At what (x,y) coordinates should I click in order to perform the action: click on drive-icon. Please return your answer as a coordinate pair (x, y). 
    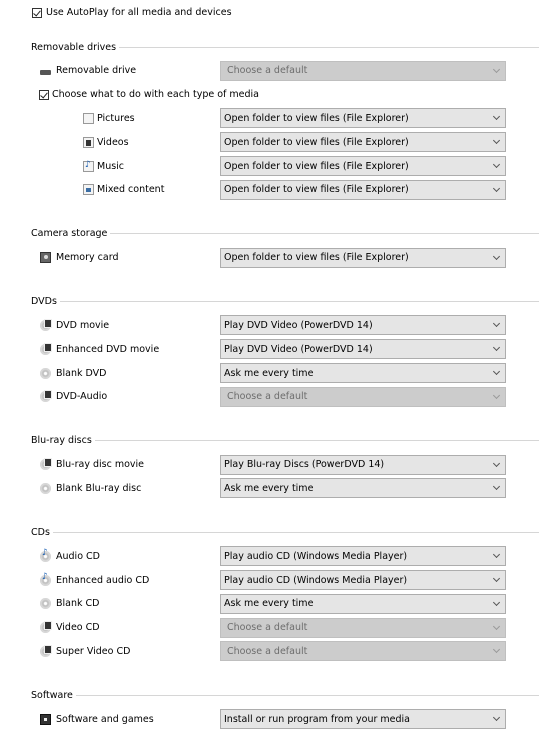
    Looking at the image, I should click on (45, 72).